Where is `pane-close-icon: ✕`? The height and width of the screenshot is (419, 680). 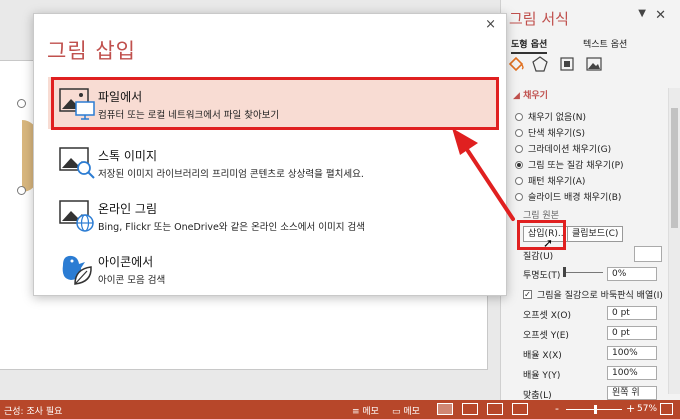 pane-close-icon: ✕ is located at coordinates (660, 15).